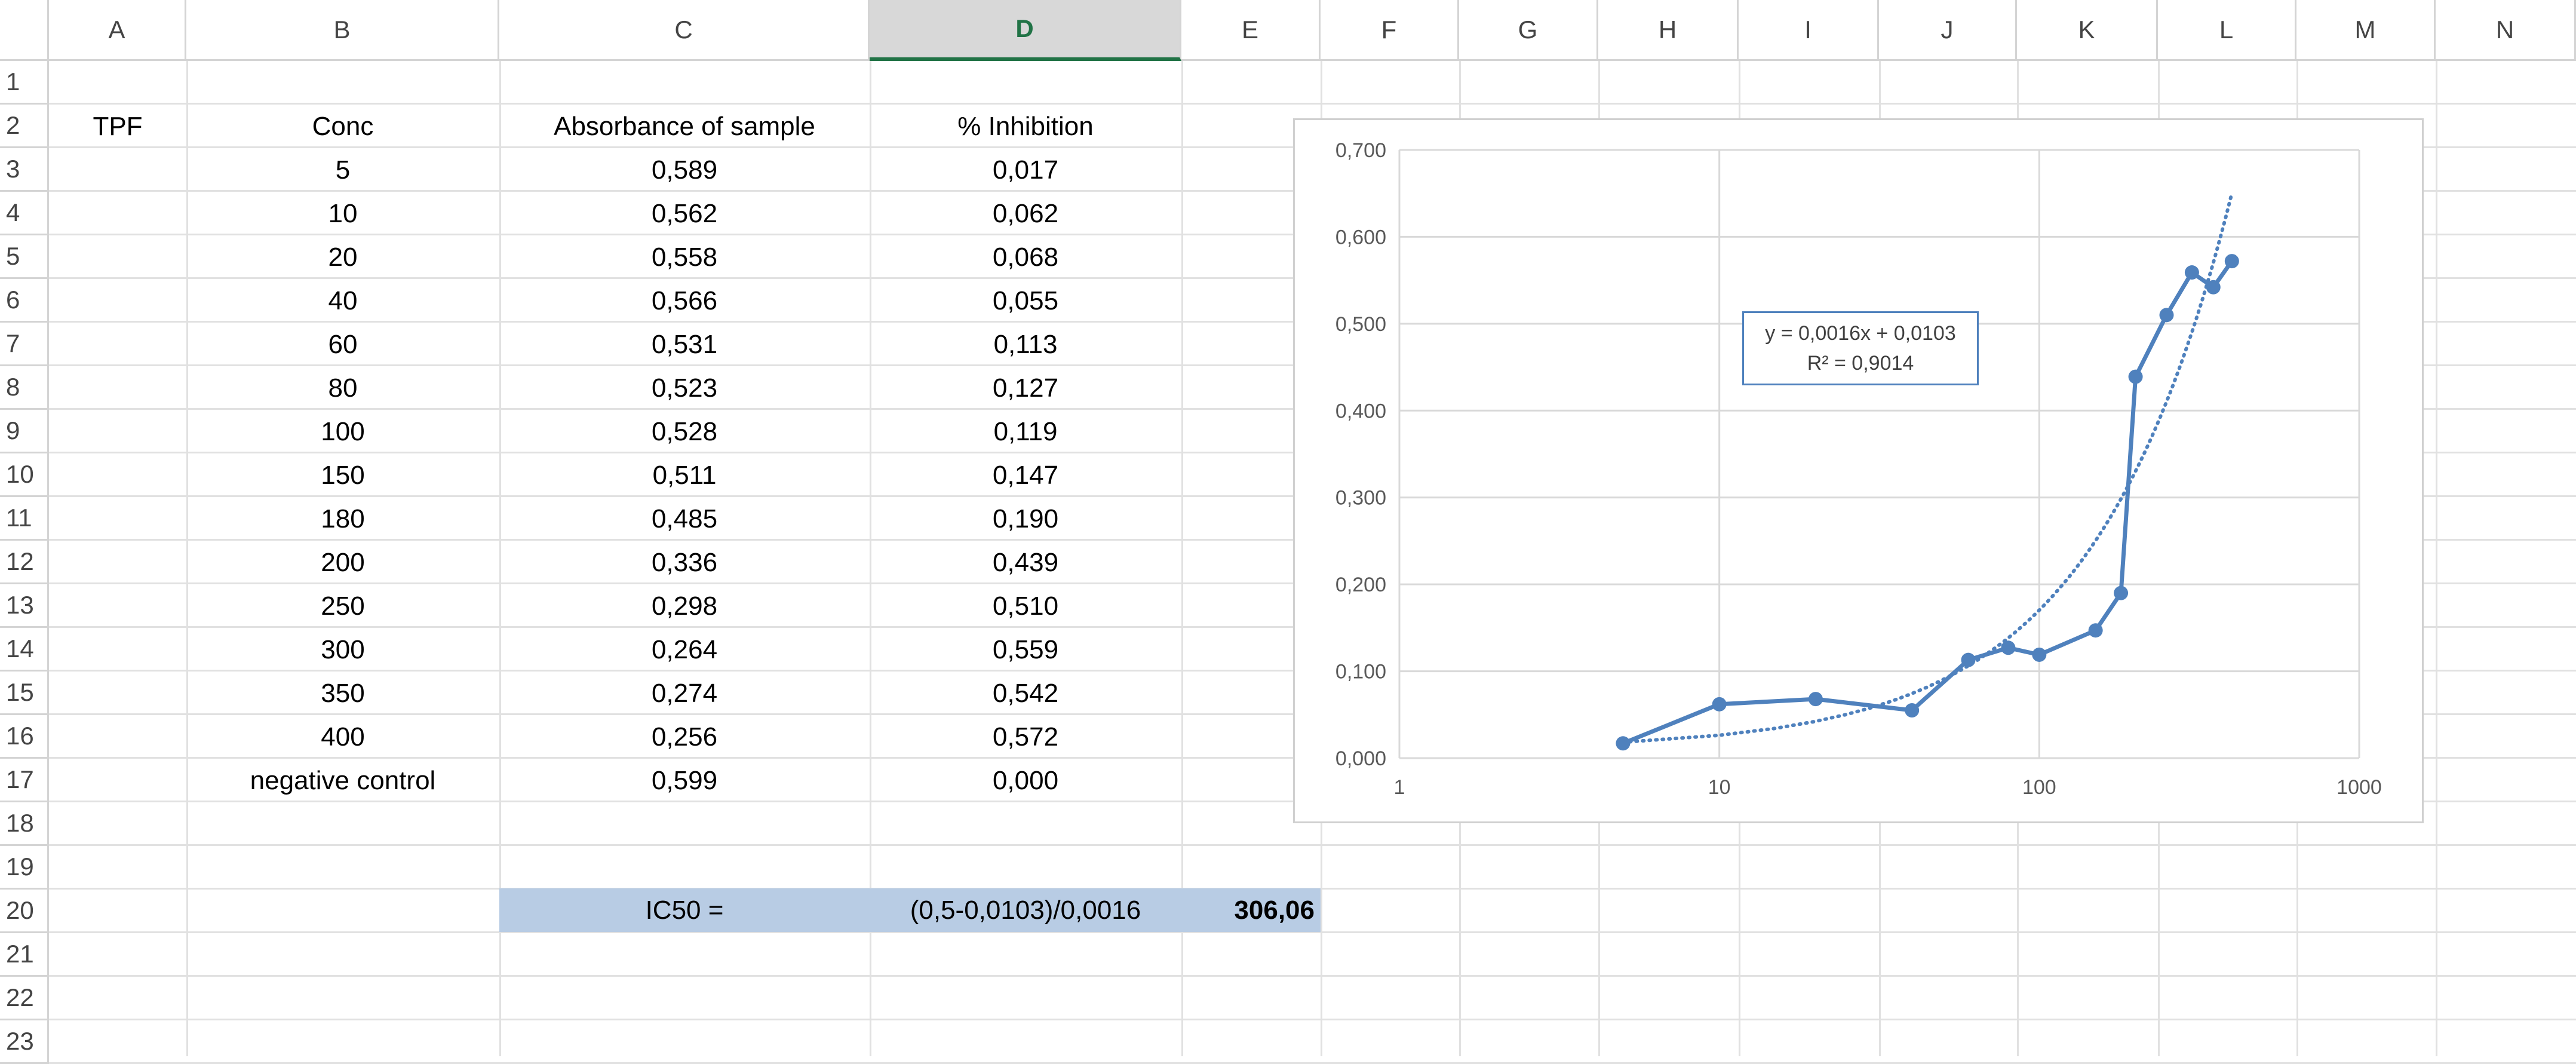  What do you see at coordinates (1861, 348) in the screenshot?
I see `trendline-equation-box: y = 0,0016x + 0,0103 R² = 0,9014` at bounding box center [1861, 348].